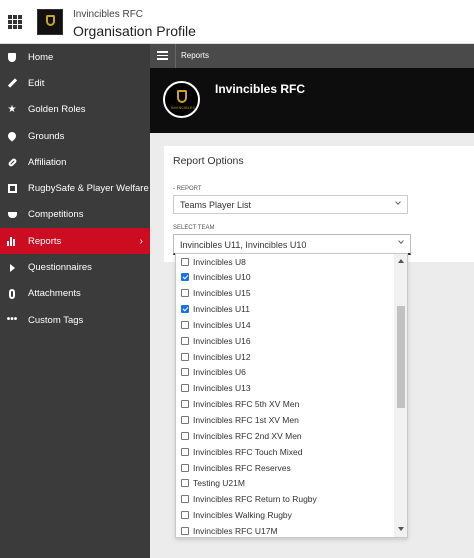  What do you see at coordinates (12, 109) in the screenshot?
I see `star-icon: ★` at bounding box center [12, 109].